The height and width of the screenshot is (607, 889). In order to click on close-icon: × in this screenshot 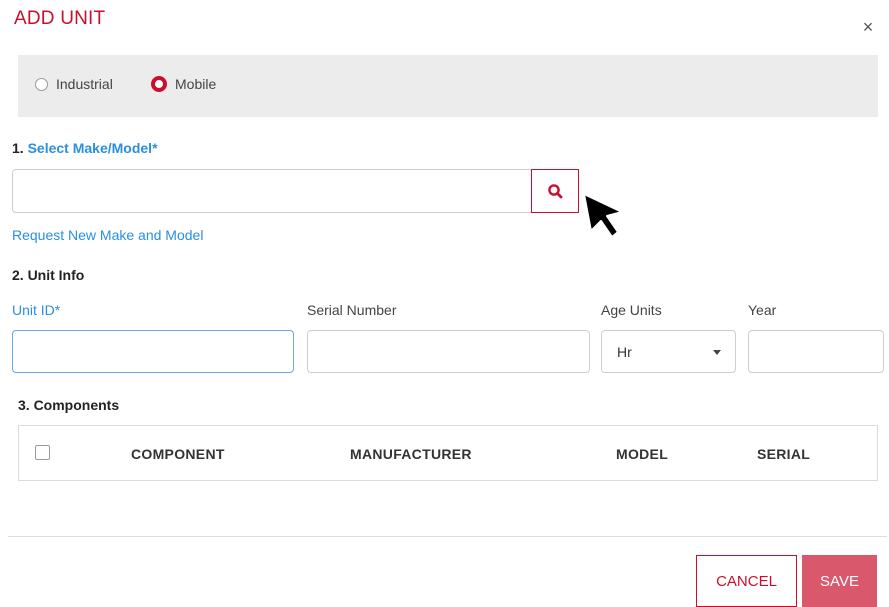, I will do `click(868, 27)`.